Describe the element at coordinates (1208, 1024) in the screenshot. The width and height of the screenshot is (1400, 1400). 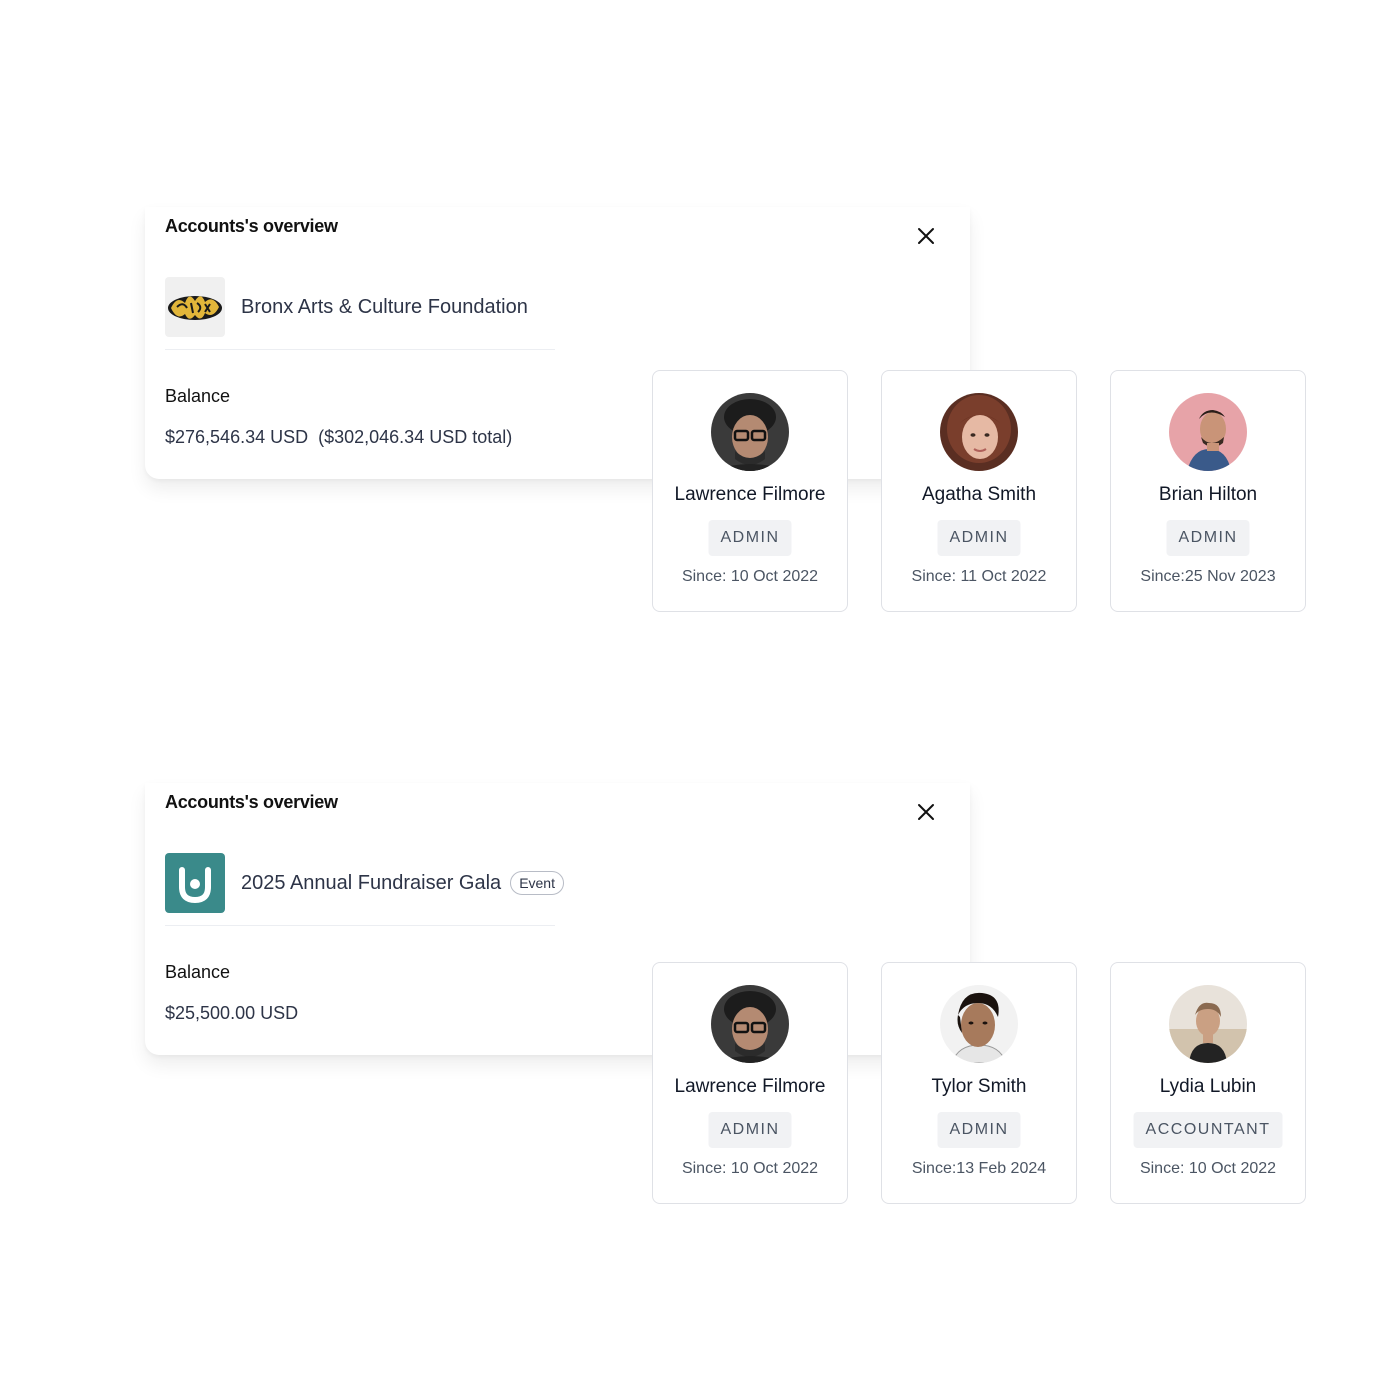
I see `avatar-lydia-icon` at that location.